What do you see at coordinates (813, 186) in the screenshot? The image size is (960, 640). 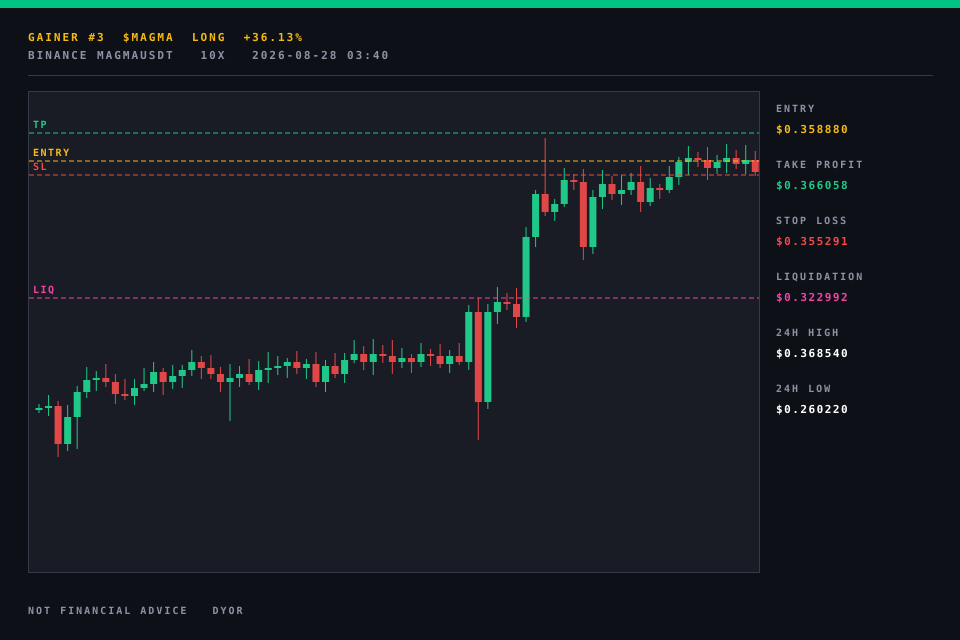 I see `stat-value: $0.366058` at bounding box center [813, 186].